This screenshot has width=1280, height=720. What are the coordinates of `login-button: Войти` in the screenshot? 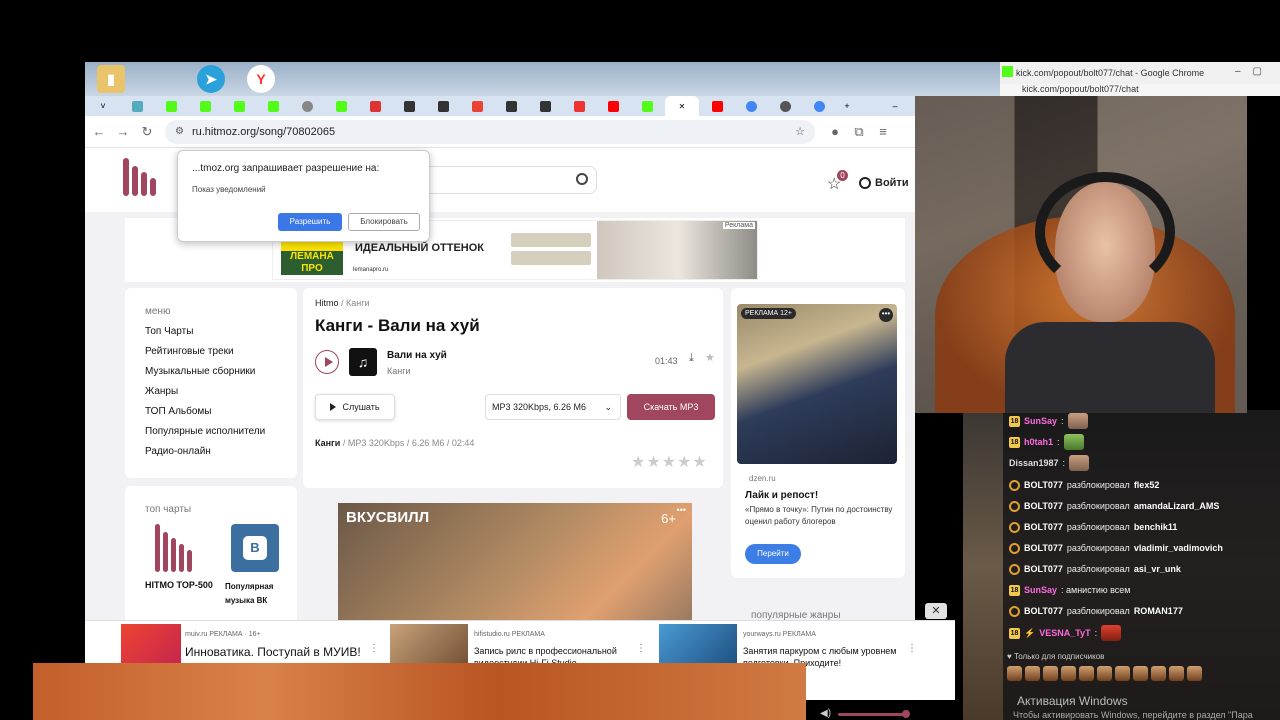 It's located at (884, 183).